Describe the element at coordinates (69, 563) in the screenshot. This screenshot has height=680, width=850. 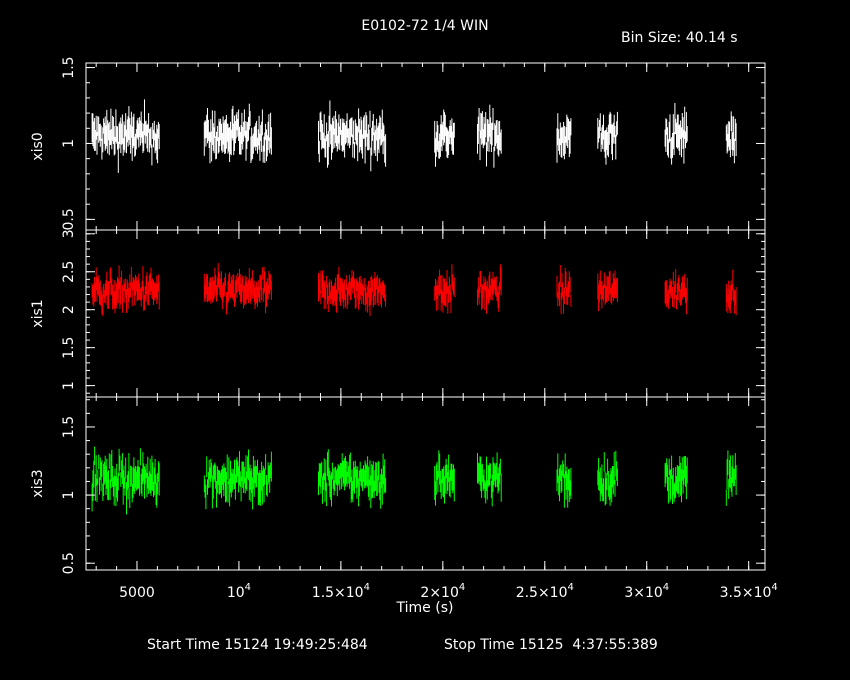
I see `xis3-y-tick-label: 0.5` at that location.